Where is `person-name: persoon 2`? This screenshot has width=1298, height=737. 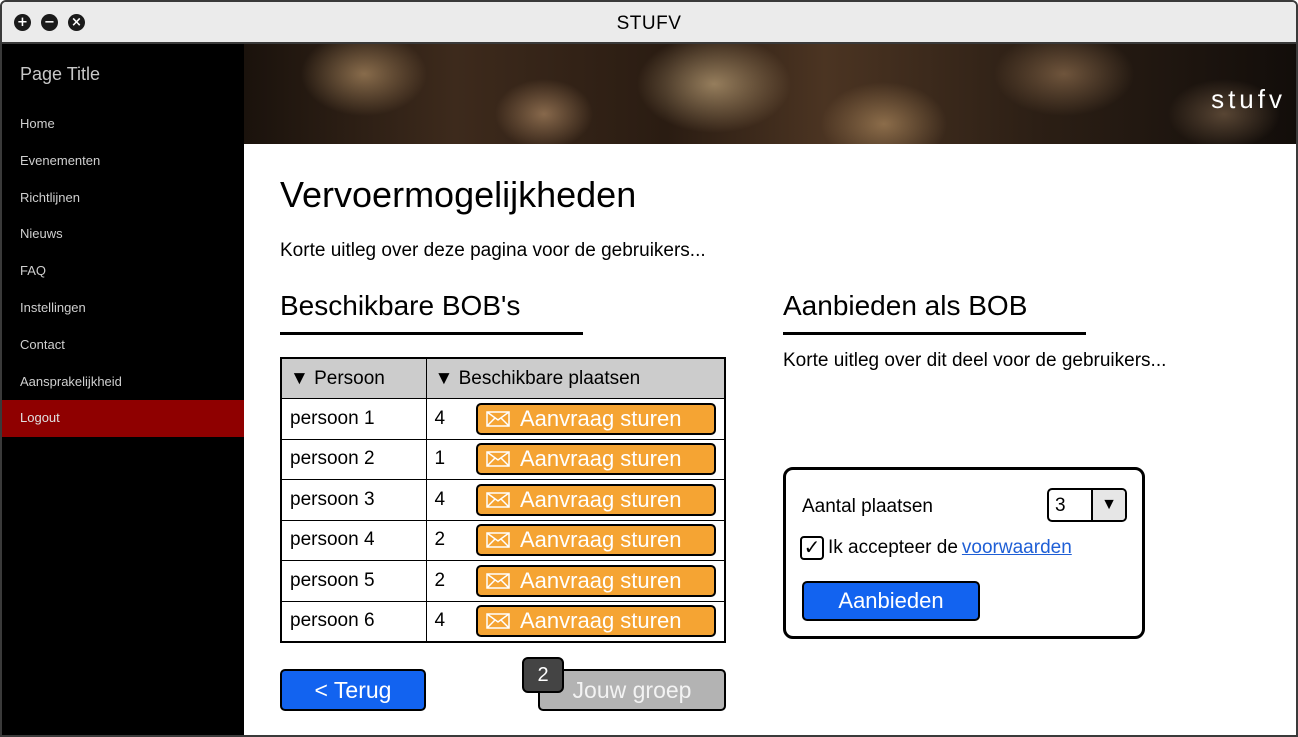
person-name: persoon 2 is located at coordinates (353, 459).